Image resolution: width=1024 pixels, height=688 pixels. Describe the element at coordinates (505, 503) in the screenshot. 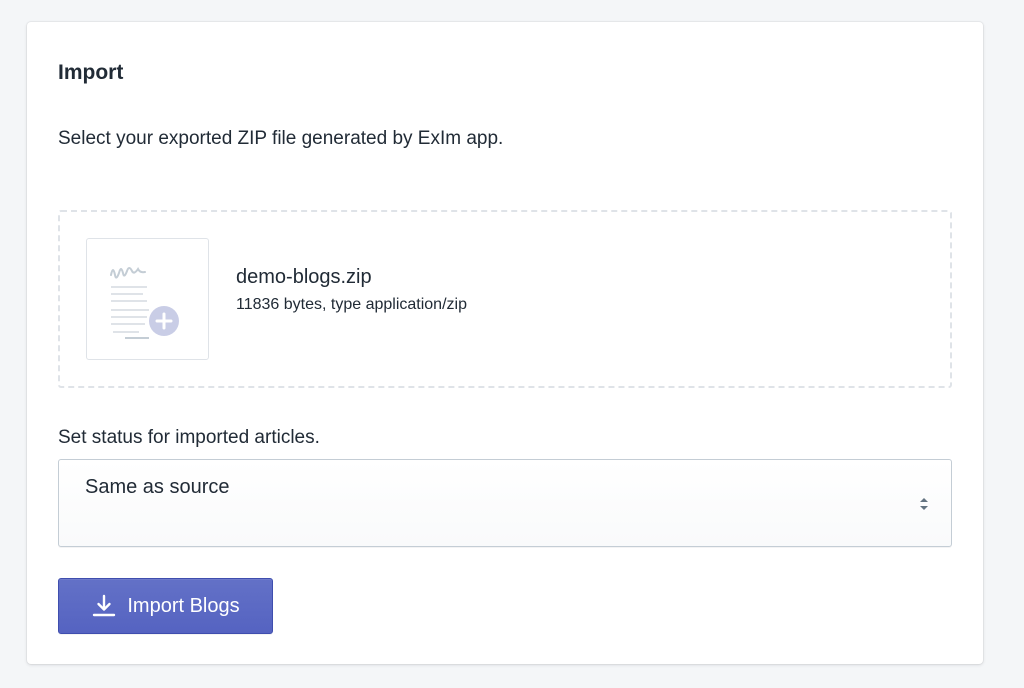

I see `status-select: Same as source` at that location.